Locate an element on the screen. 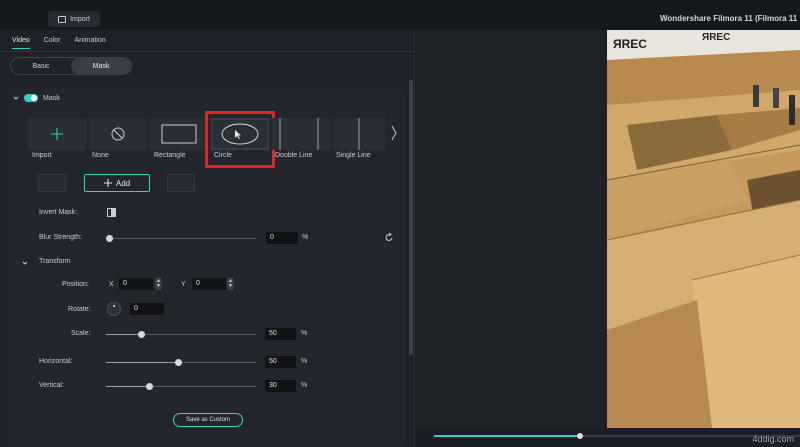  mask-header: Mask is located at coordinates (36, 98).